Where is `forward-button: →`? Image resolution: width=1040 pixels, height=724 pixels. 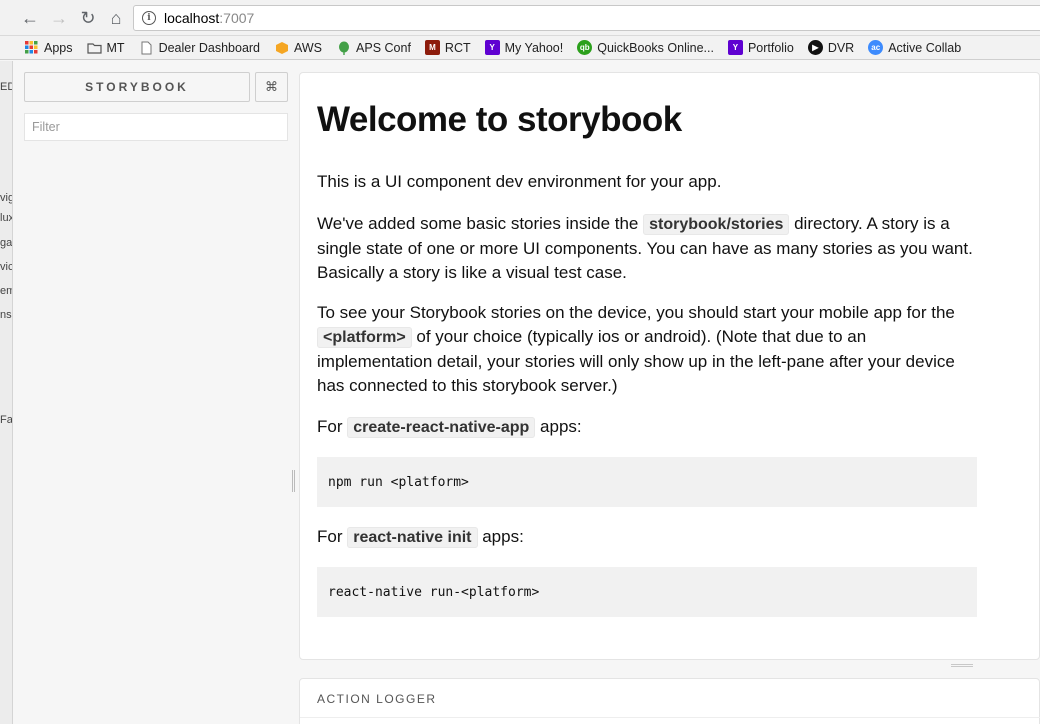
forward-button: → is located at coordinates (59, 18).